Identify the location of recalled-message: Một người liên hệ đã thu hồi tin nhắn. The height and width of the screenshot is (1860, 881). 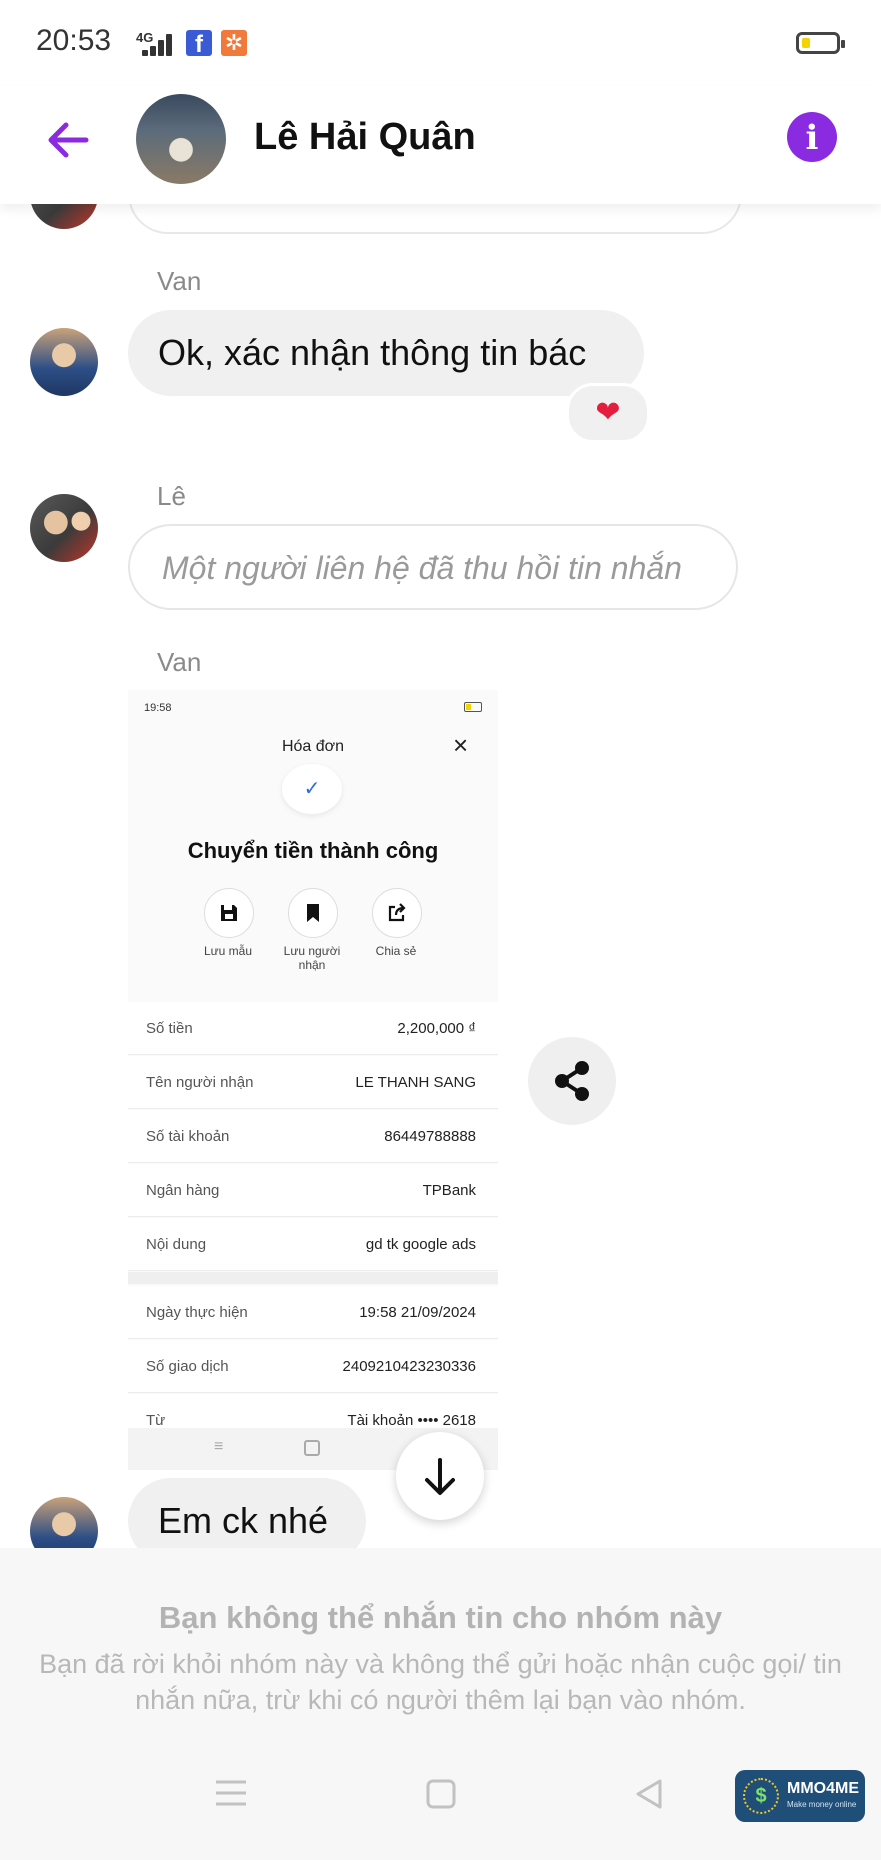
(433, 567).